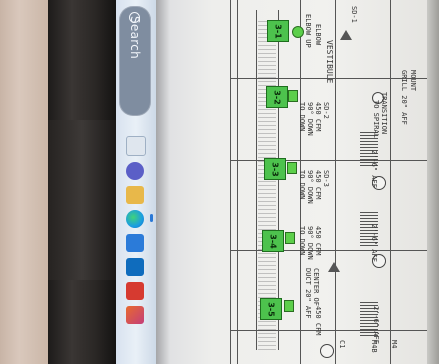 The image size is (439, 364). What do you see at coordinates (151, 218) in the screenshot?
I see `edge-active-indicator` at bounding box center [151, 218].